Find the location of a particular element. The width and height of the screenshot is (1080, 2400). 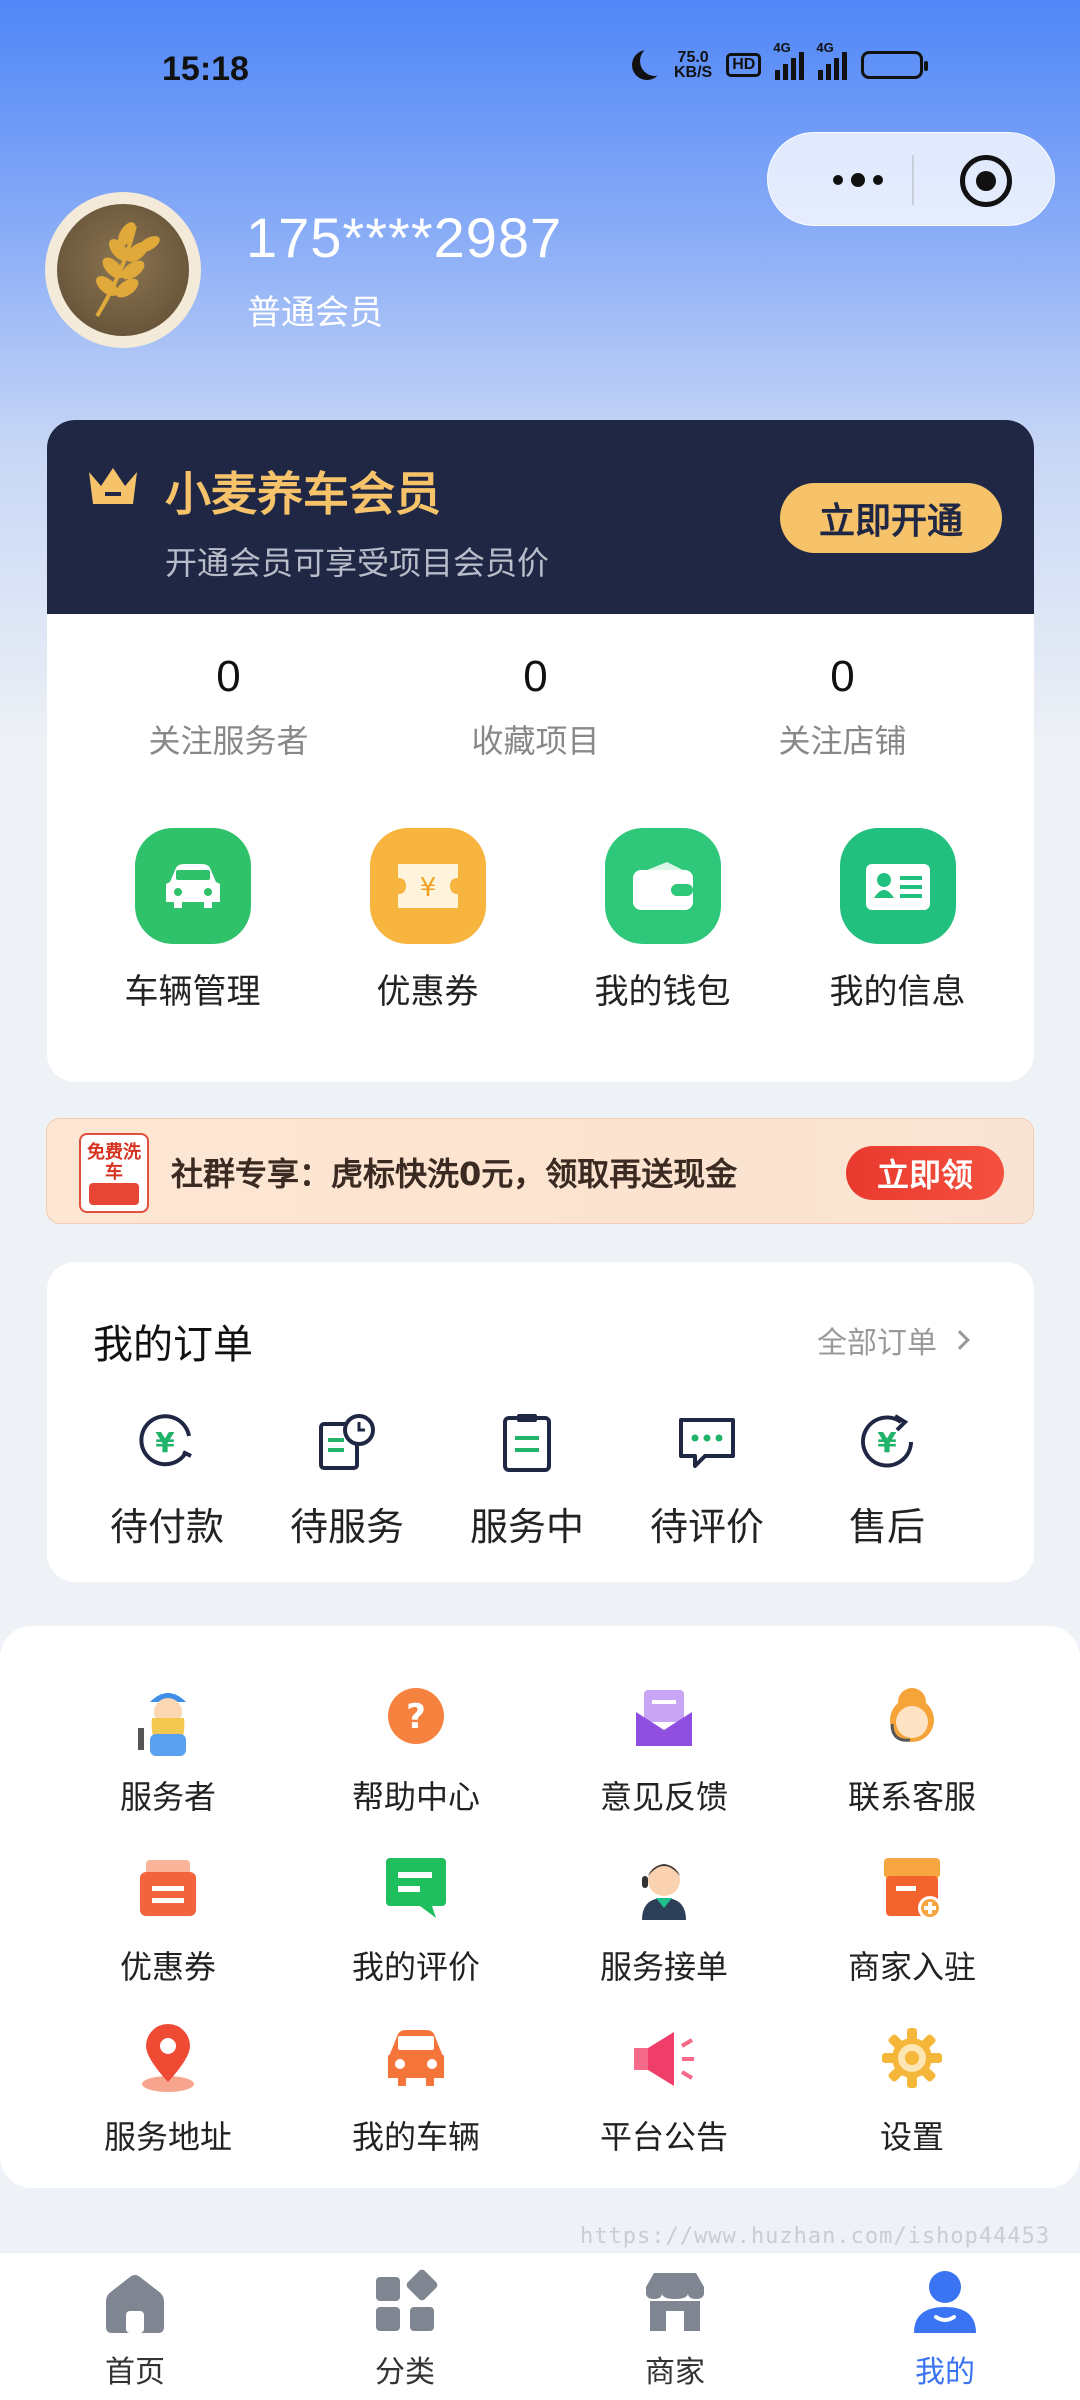

order-pending-payment: ¥ 待付款 is located at coordinates (167, 1480).